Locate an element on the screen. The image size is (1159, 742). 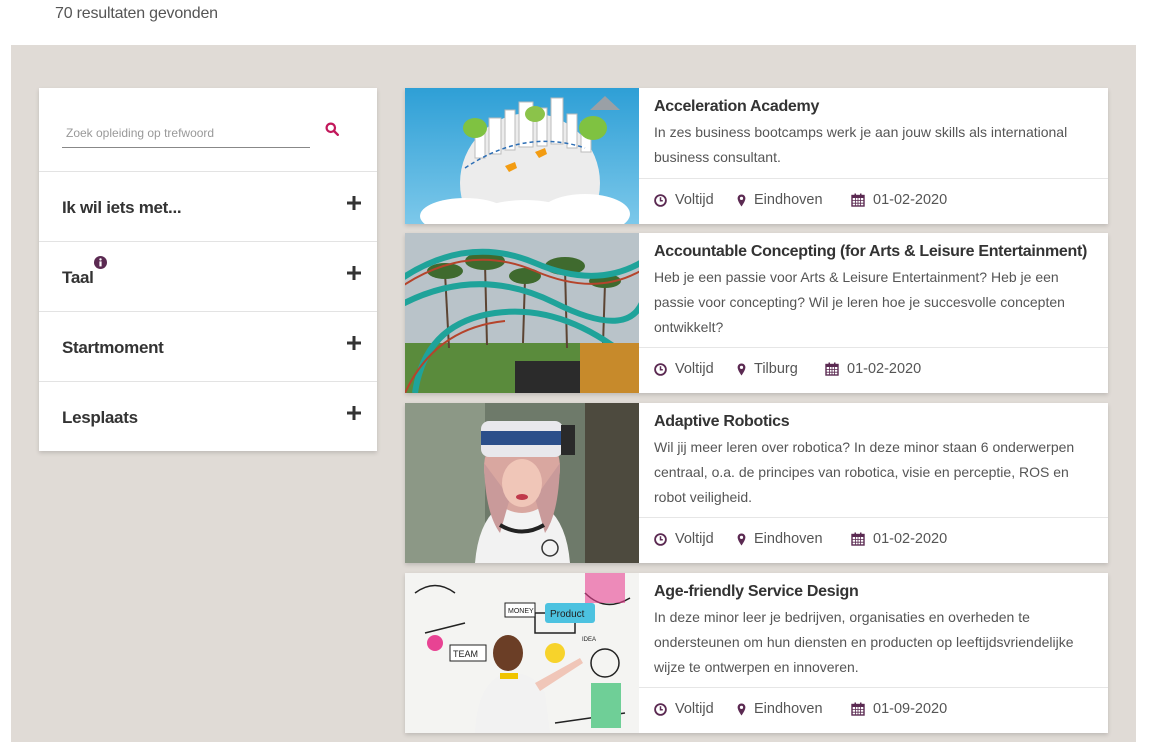
doodle-word: IDEA is located at coordinates (589, 640).